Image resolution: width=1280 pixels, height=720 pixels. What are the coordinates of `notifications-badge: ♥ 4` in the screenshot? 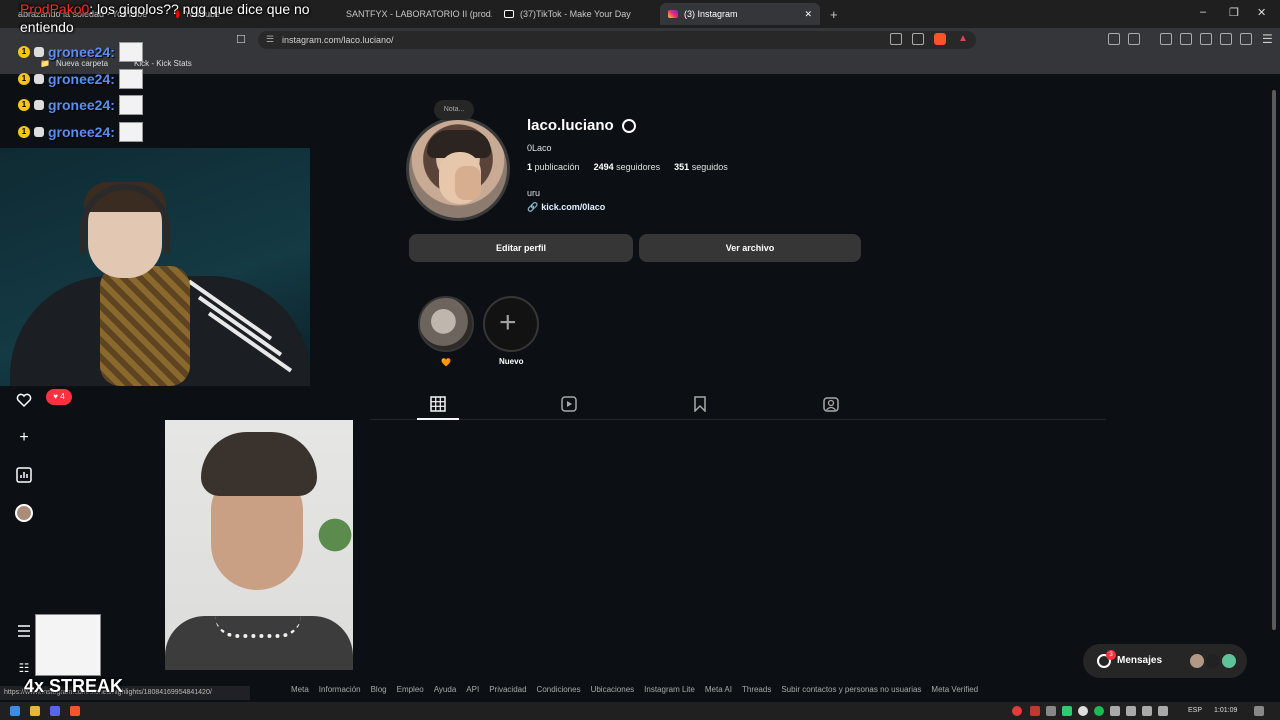 It's located at (59, 397).